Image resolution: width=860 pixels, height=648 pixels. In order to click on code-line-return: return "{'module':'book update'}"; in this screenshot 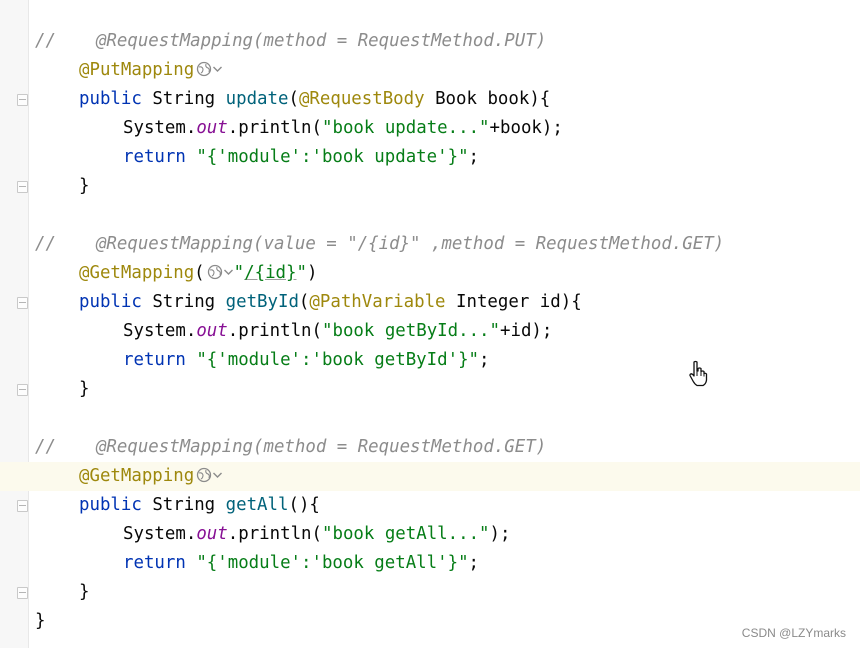, I will do `click(430, 157)`.